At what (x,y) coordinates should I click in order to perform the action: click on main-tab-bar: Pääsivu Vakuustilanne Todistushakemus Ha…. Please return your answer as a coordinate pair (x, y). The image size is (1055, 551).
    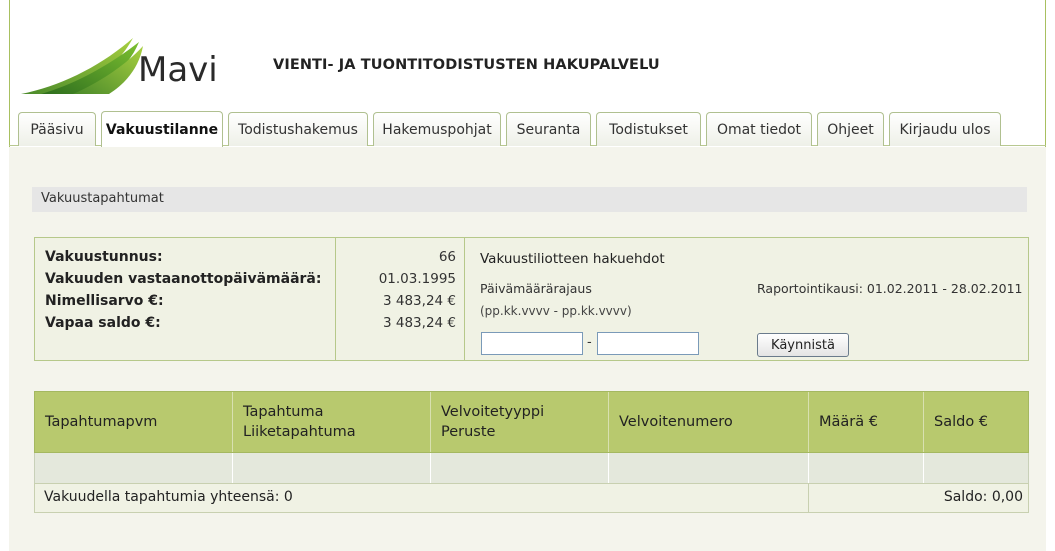
    Looking at the image, I should click on (527, 128).